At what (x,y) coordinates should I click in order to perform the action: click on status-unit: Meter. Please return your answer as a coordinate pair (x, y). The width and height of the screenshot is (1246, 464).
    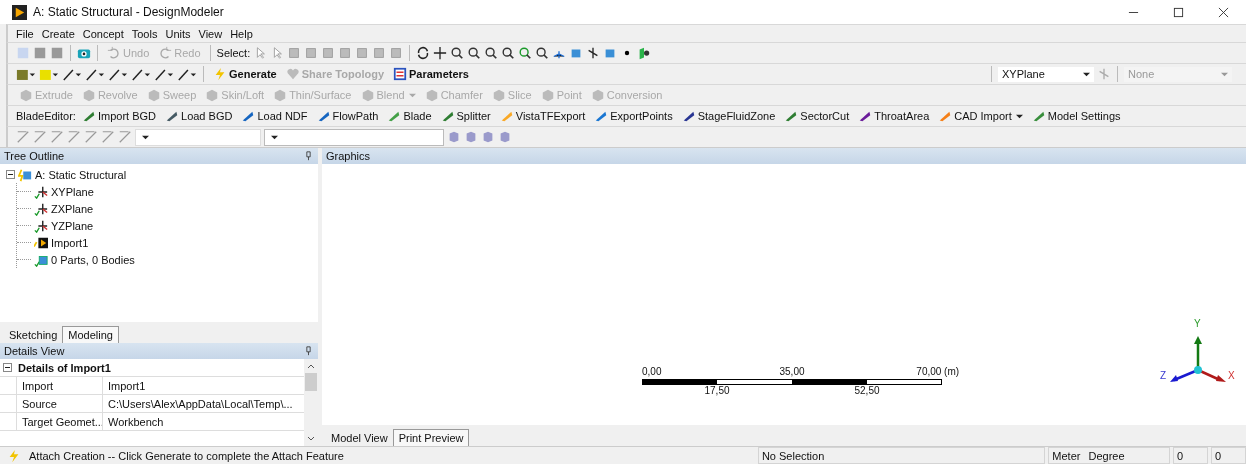
    Looking at the image, I should click on (1066, 455).